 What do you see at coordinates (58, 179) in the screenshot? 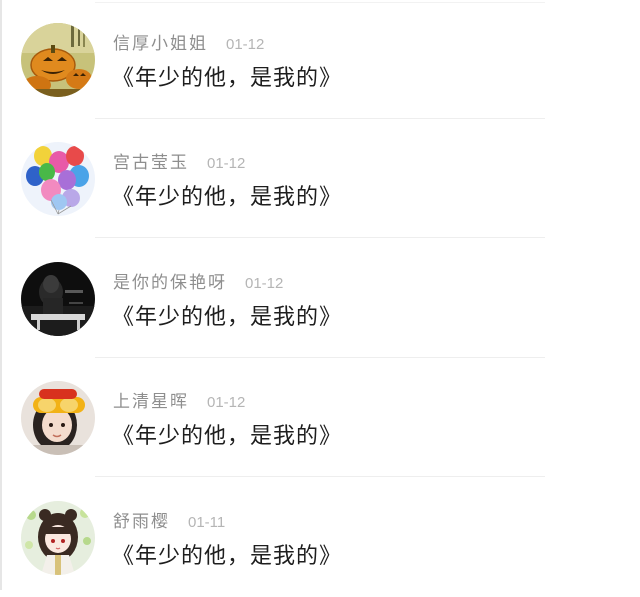
I see `balloons-avatar-icon` at bounding box center [58, 179].